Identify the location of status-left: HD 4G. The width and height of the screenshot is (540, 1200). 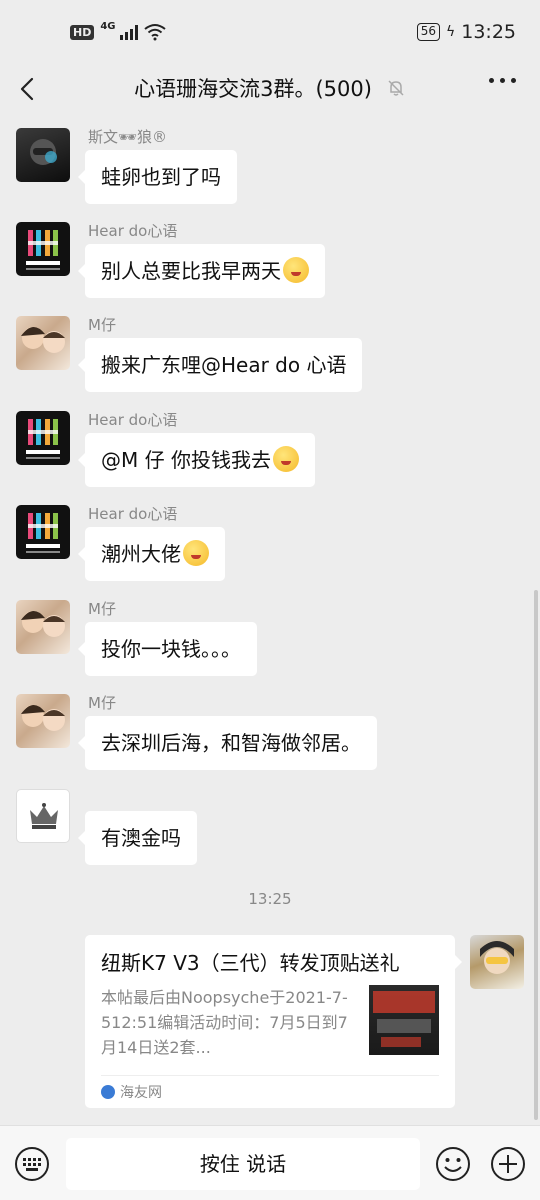
(118, 30).